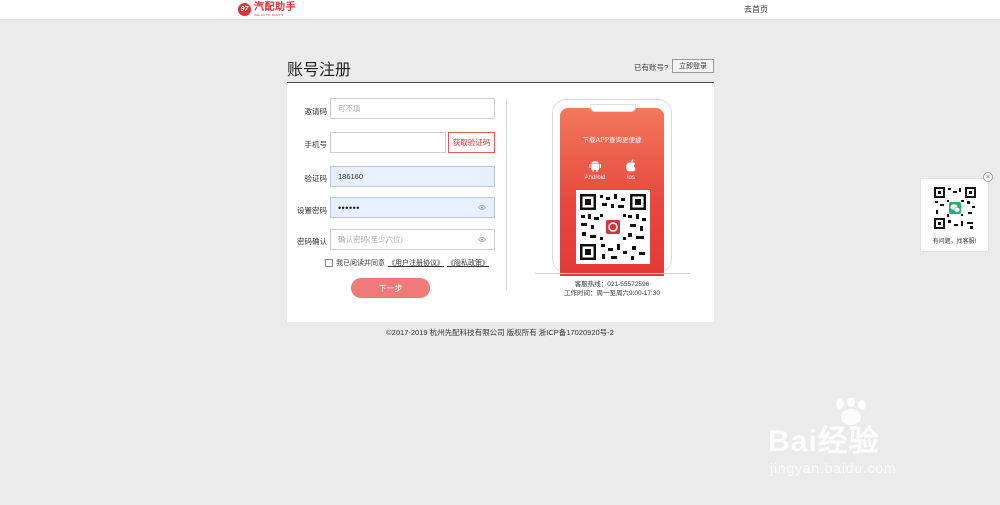 This screenshot has width=1000, height=505. What do you see at coordinates (349, 108) in the screenshot?
I see `invite-code-placeholder: 可不填` at bounding box center [349, 108].